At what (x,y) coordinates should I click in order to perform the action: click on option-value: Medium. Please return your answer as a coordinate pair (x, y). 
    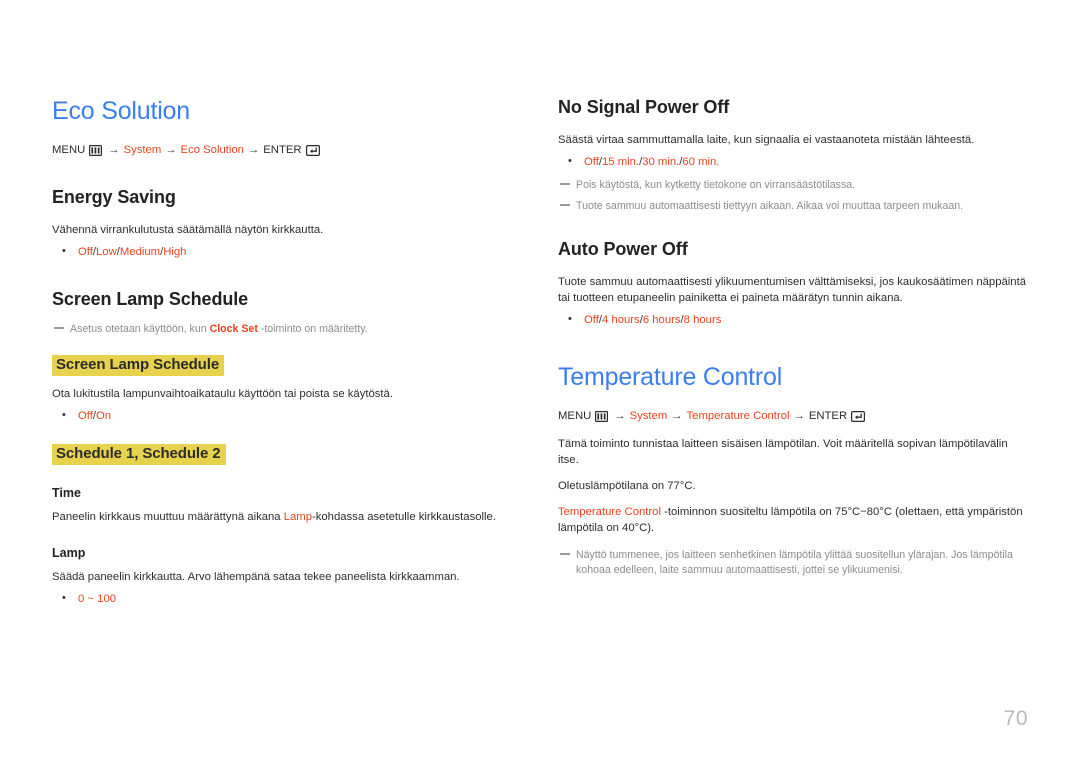
    Looking at the image, I should click on (140, 252).